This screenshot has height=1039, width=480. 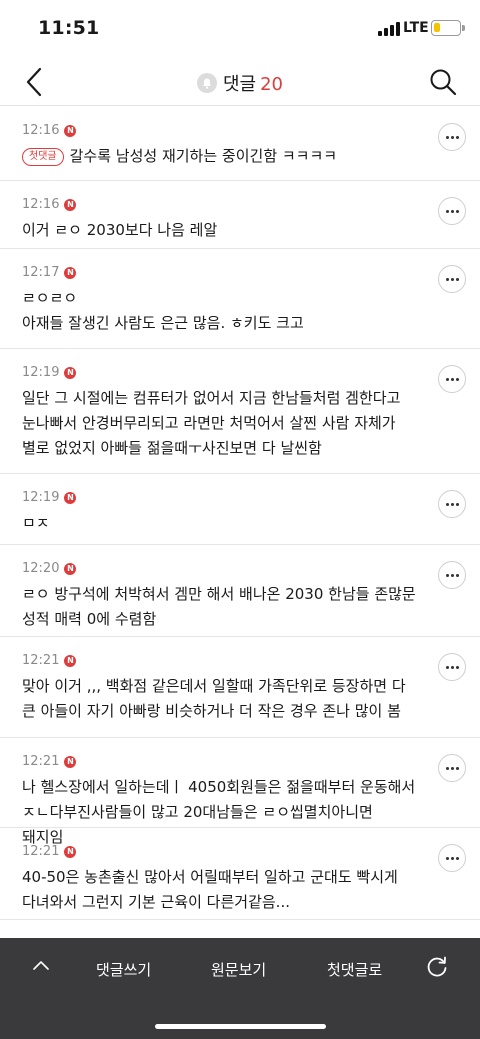 I want to click on home-indicator, so click(x=240, y=1026).